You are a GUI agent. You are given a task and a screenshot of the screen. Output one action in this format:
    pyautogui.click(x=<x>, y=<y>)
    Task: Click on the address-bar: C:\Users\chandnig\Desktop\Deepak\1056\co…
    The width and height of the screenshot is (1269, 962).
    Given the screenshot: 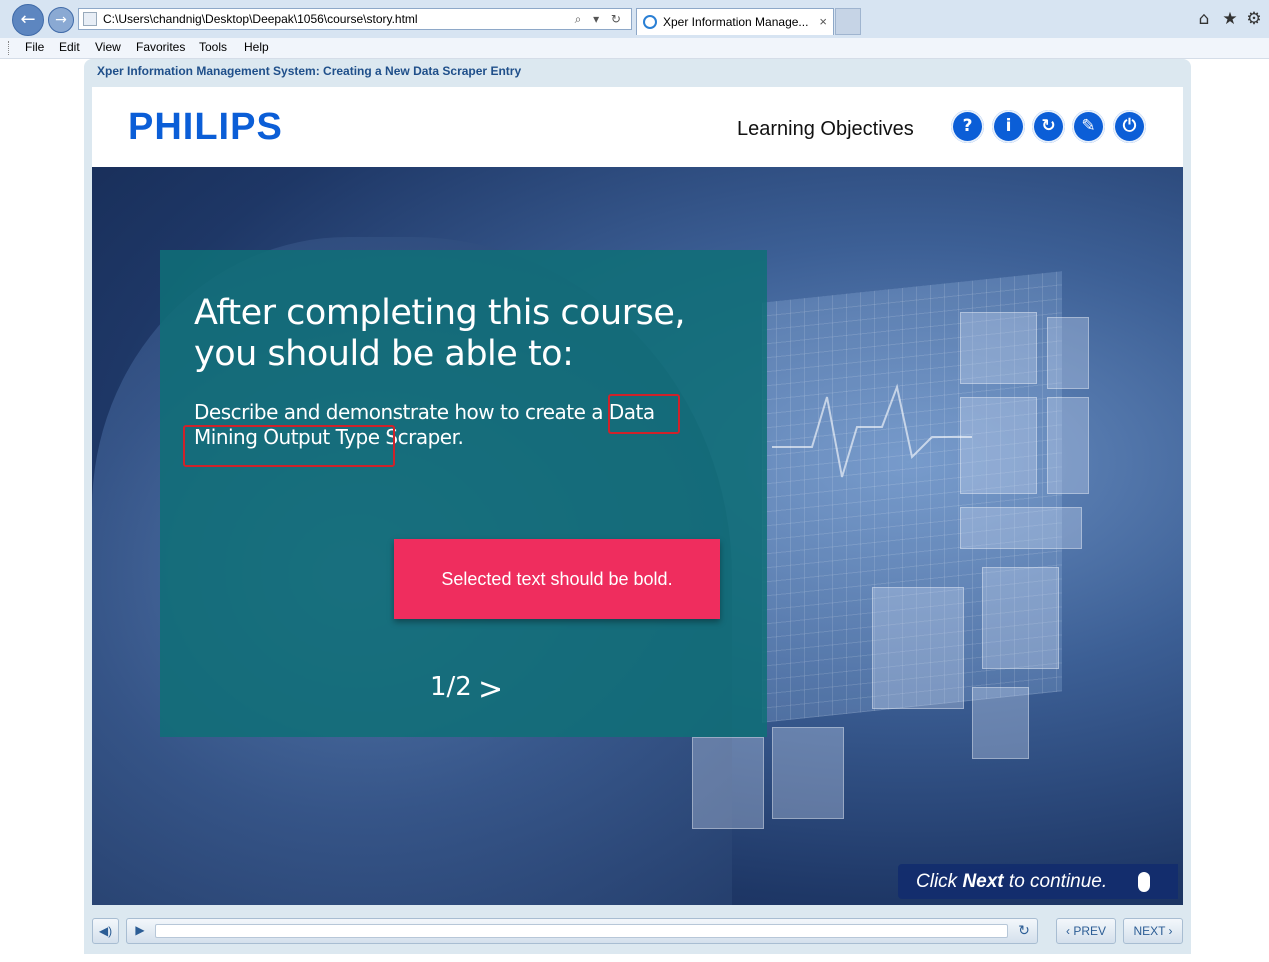 What is the action you would take?
    pyautogui.click(x=355, y=19)
    